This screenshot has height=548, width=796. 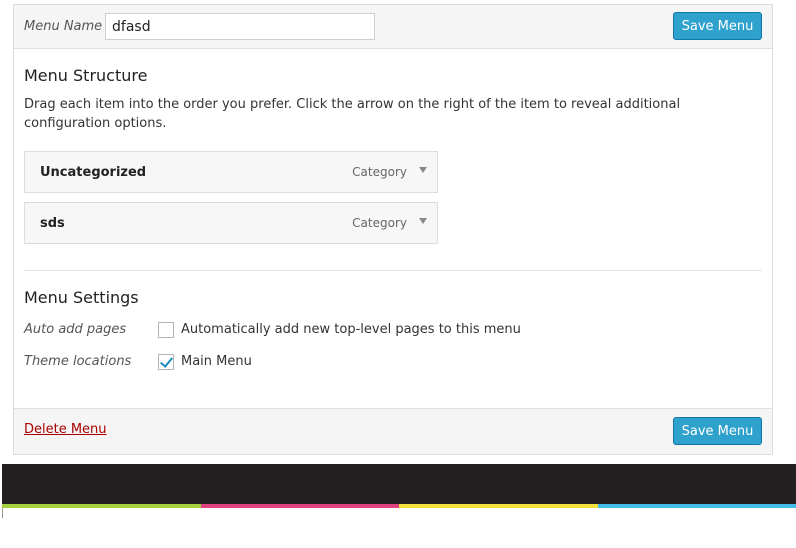 I want to click on stripe-yellow, so click(x=498, y=506).